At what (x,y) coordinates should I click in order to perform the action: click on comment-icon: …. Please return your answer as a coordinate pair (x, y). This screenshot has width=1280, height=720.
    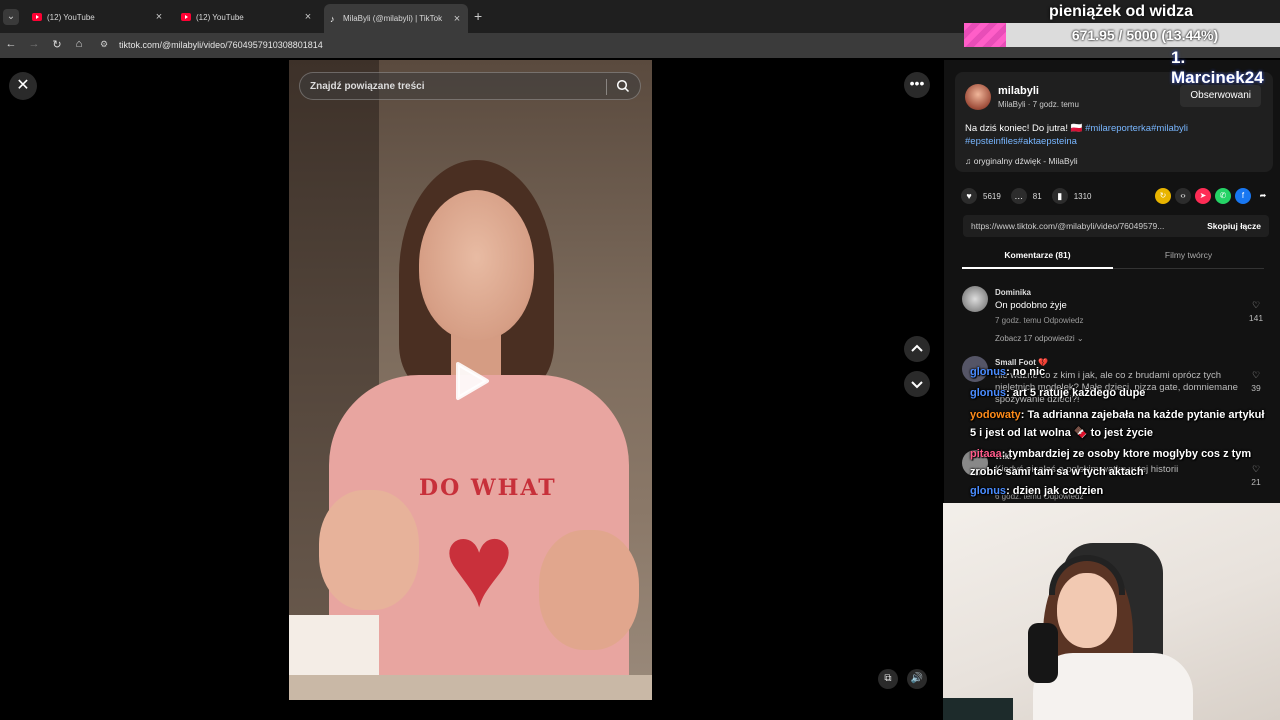
    Looking at the image, I should click on (1018, 196).